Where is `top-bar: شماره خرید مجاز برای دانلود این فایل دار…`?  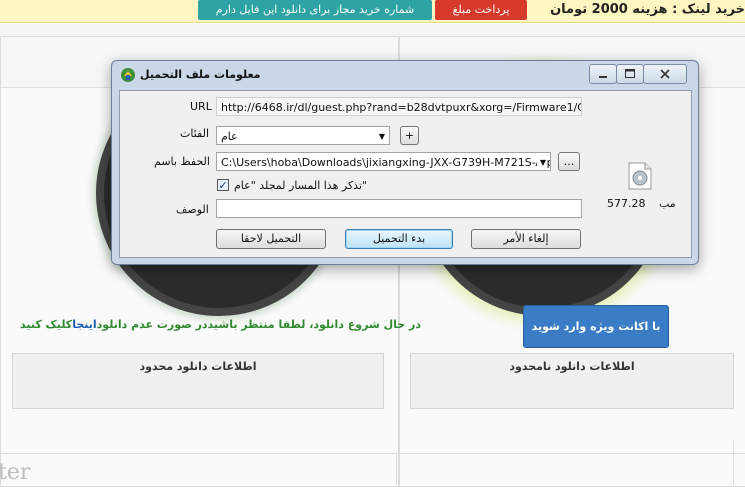
top-bar: شماره خرید مجاز برای دانلود این فایل دار… is located at coordinates (372, 12).